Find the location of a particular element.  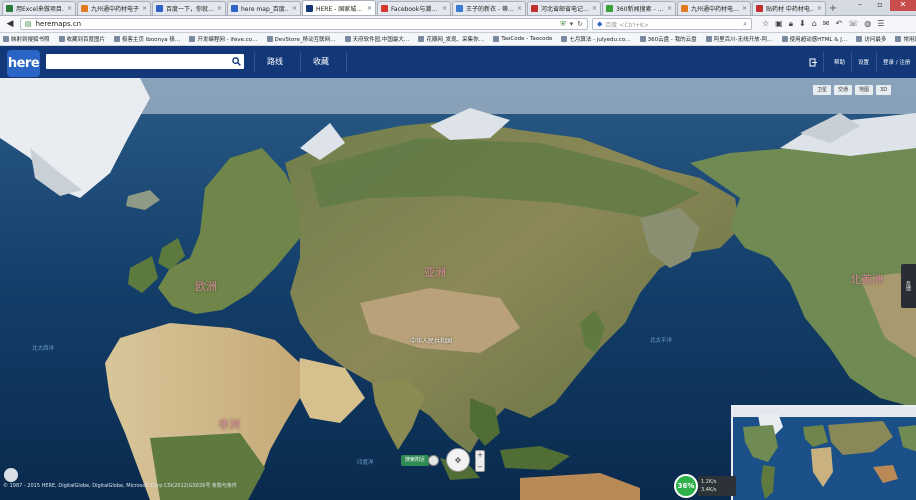

shield-icon: ⛨ is located at coordinates (562, 24).